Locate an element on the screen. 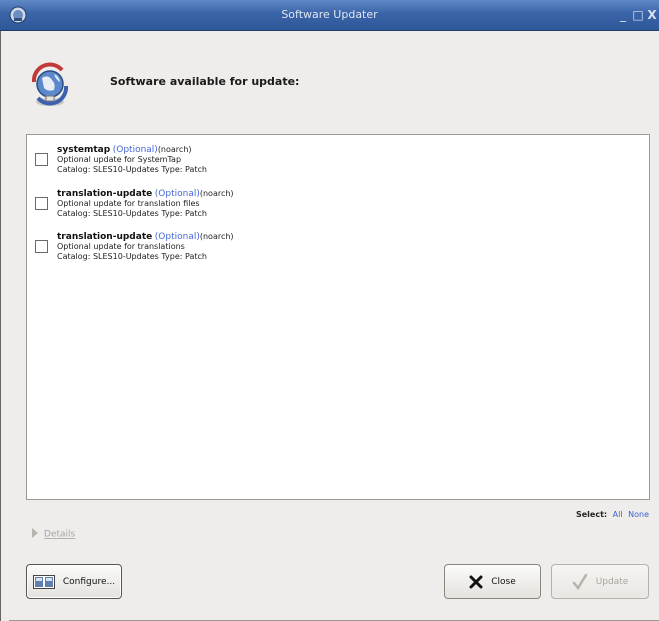  package-description: Optional update for SystemTap is located at coordinates (119, 159).